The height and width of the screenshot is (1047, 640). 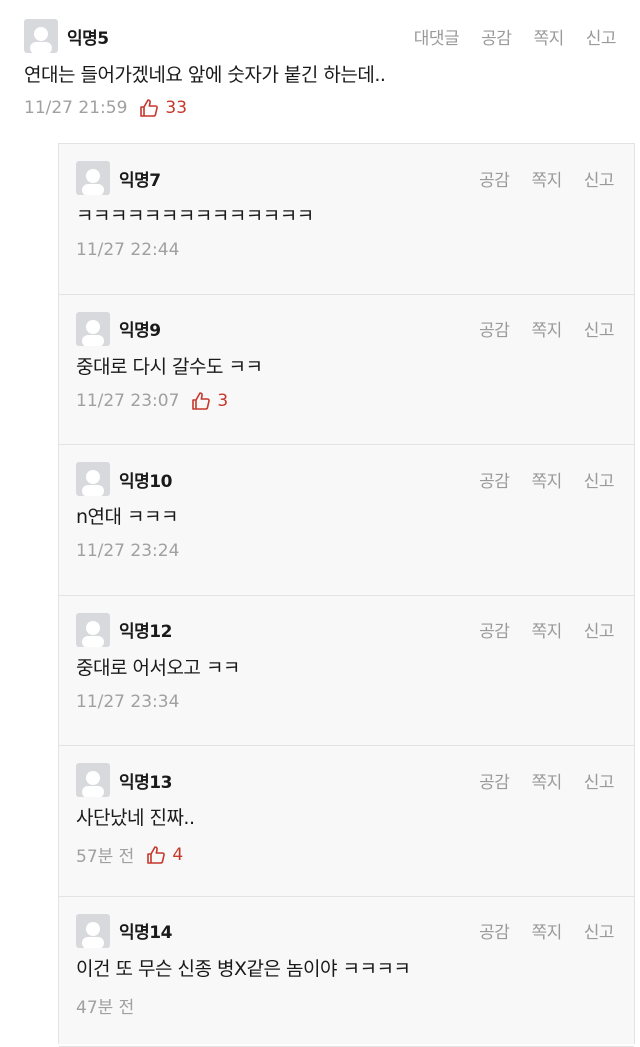 What do you see at coordinates (145, 479) in the screenshot?
I see `nickname: 익명10` at bounding box center [145, 479].